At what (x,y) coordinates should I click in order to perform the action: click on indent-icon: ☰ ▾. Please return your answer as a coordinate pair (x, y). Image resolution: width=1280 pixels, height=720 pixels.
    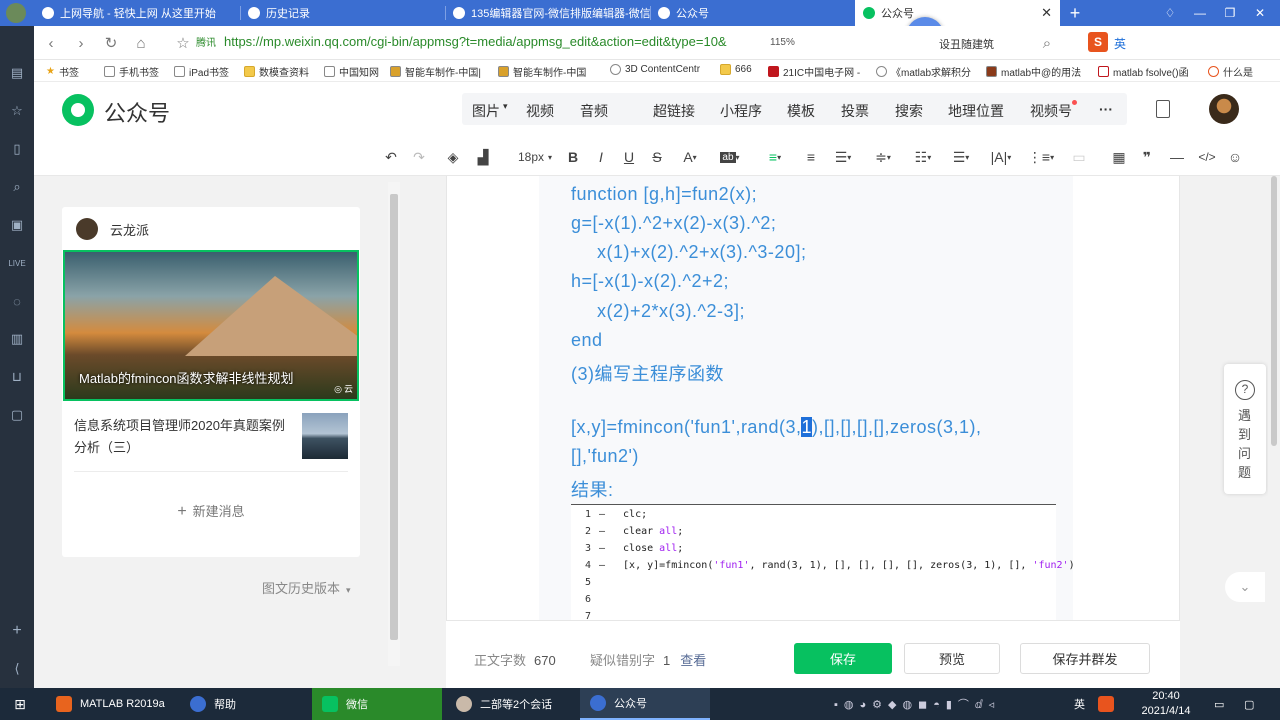
    Looking at the image, I should click on (843, 157).